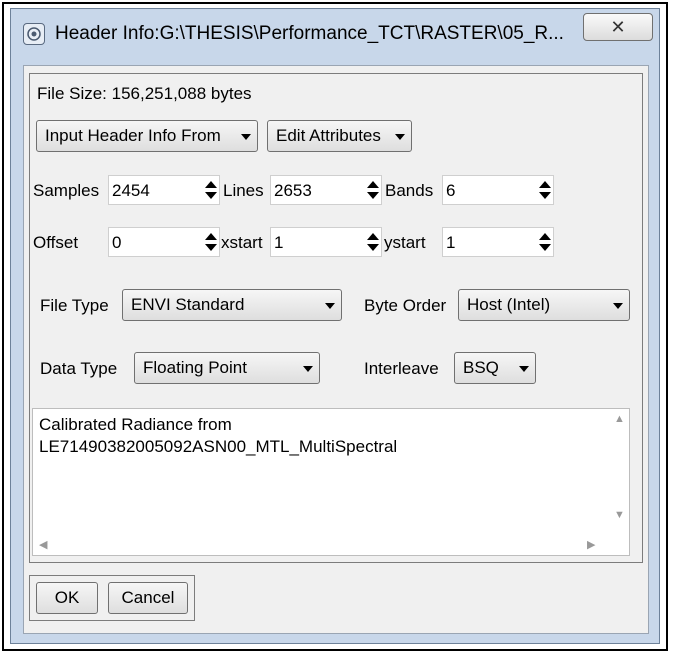 This screenshot has height=657, width=674. Describe the element at coordinates (56, 242) in the screenshot. I see `offset-label: Offset` at that location.